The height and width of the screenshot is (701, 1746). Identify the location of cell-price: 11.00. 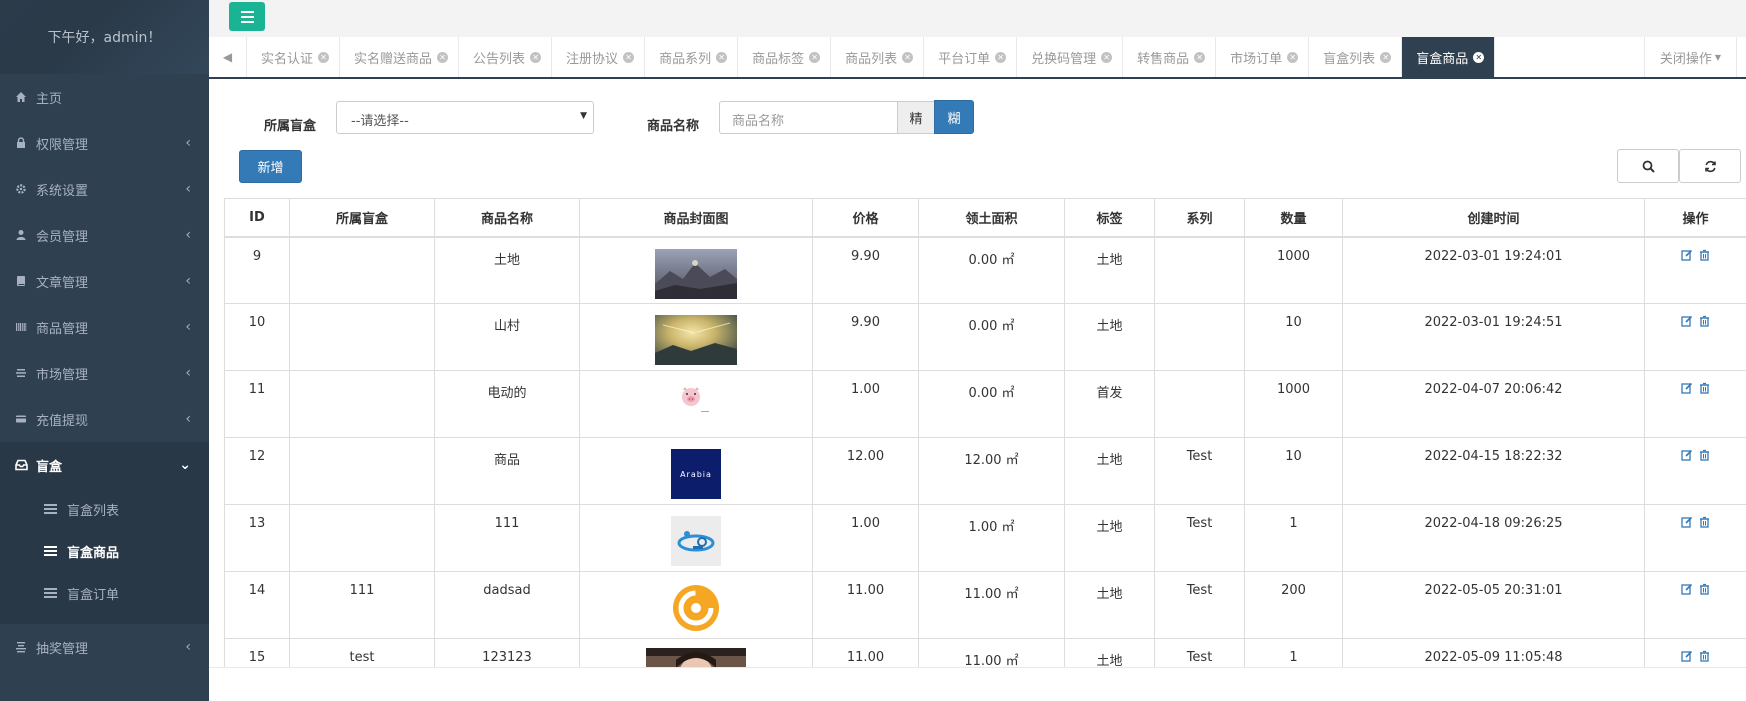
(865, 605).